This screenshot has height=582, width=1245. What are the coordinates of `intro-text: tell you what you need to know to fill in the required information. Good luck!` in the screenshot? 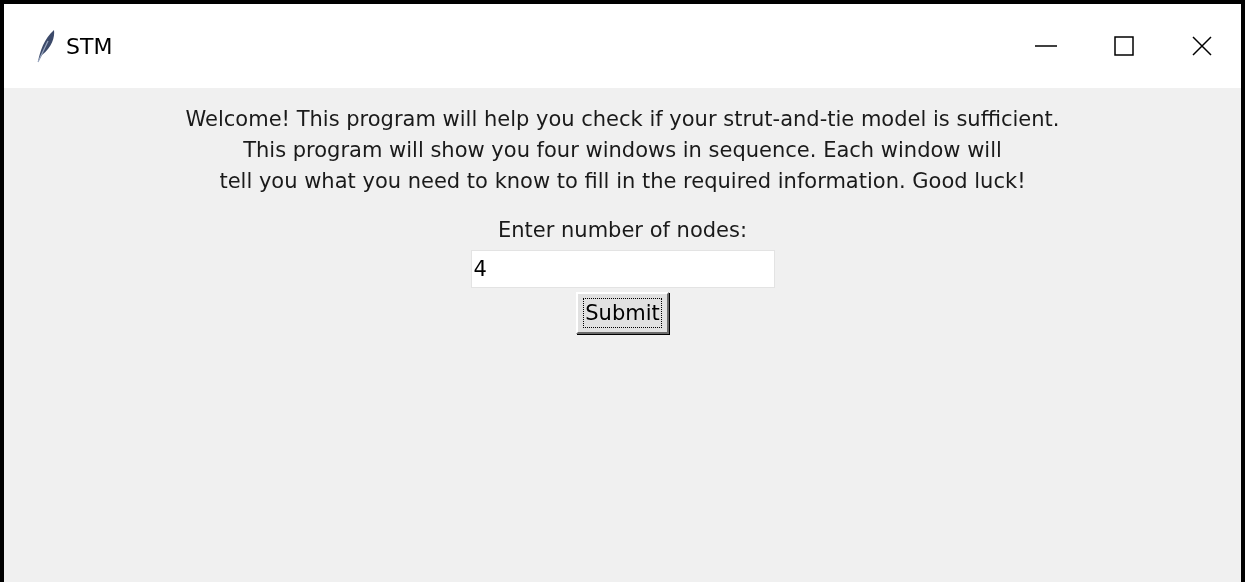 It's located at (622, 181).